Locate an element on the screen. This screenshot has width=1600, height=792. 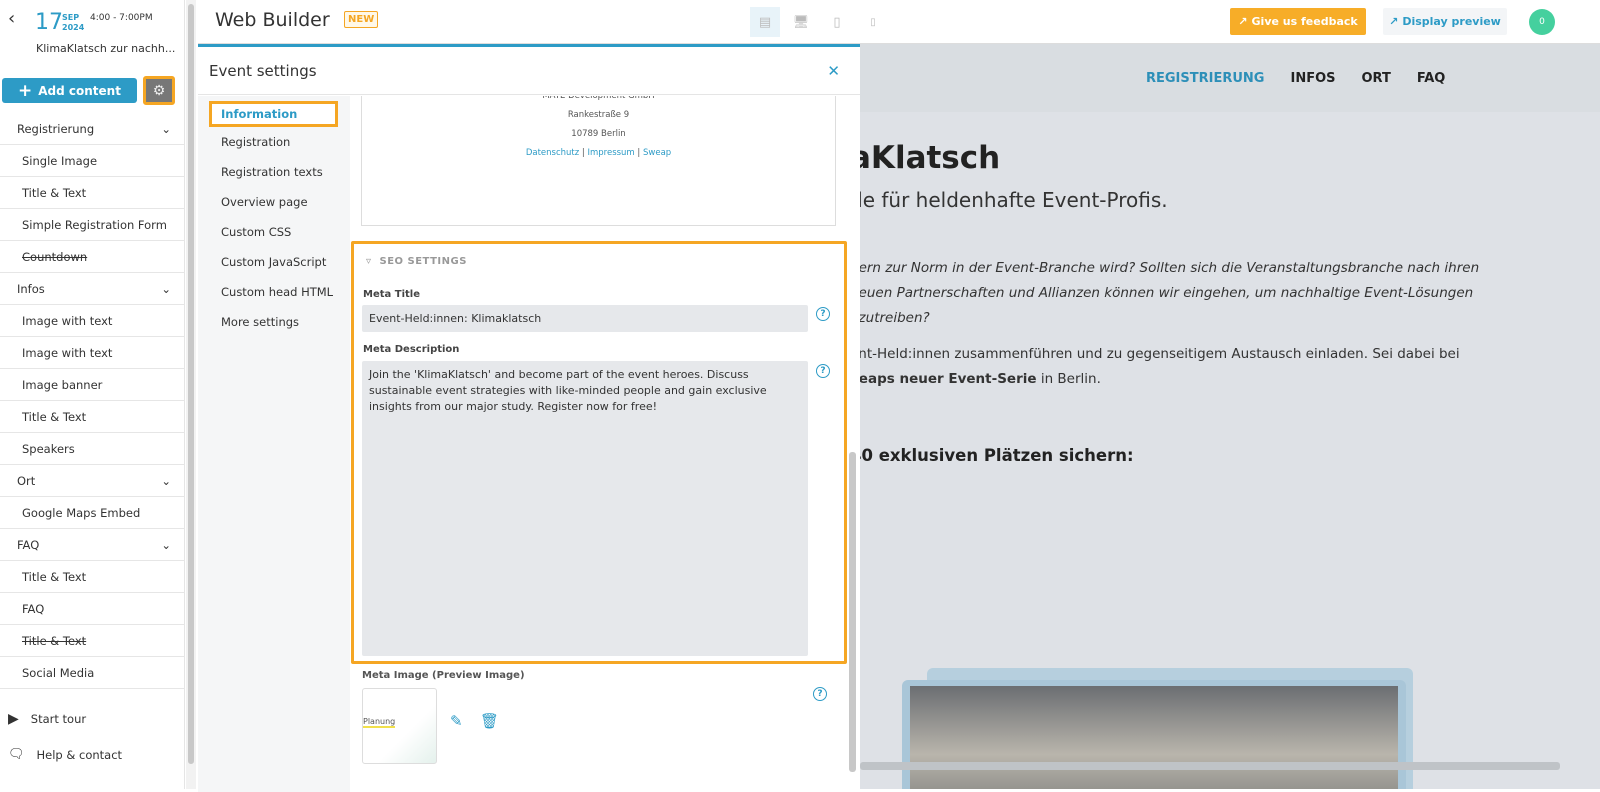
settings-gear-button: ⚙ is located at coordinates (159, 90).